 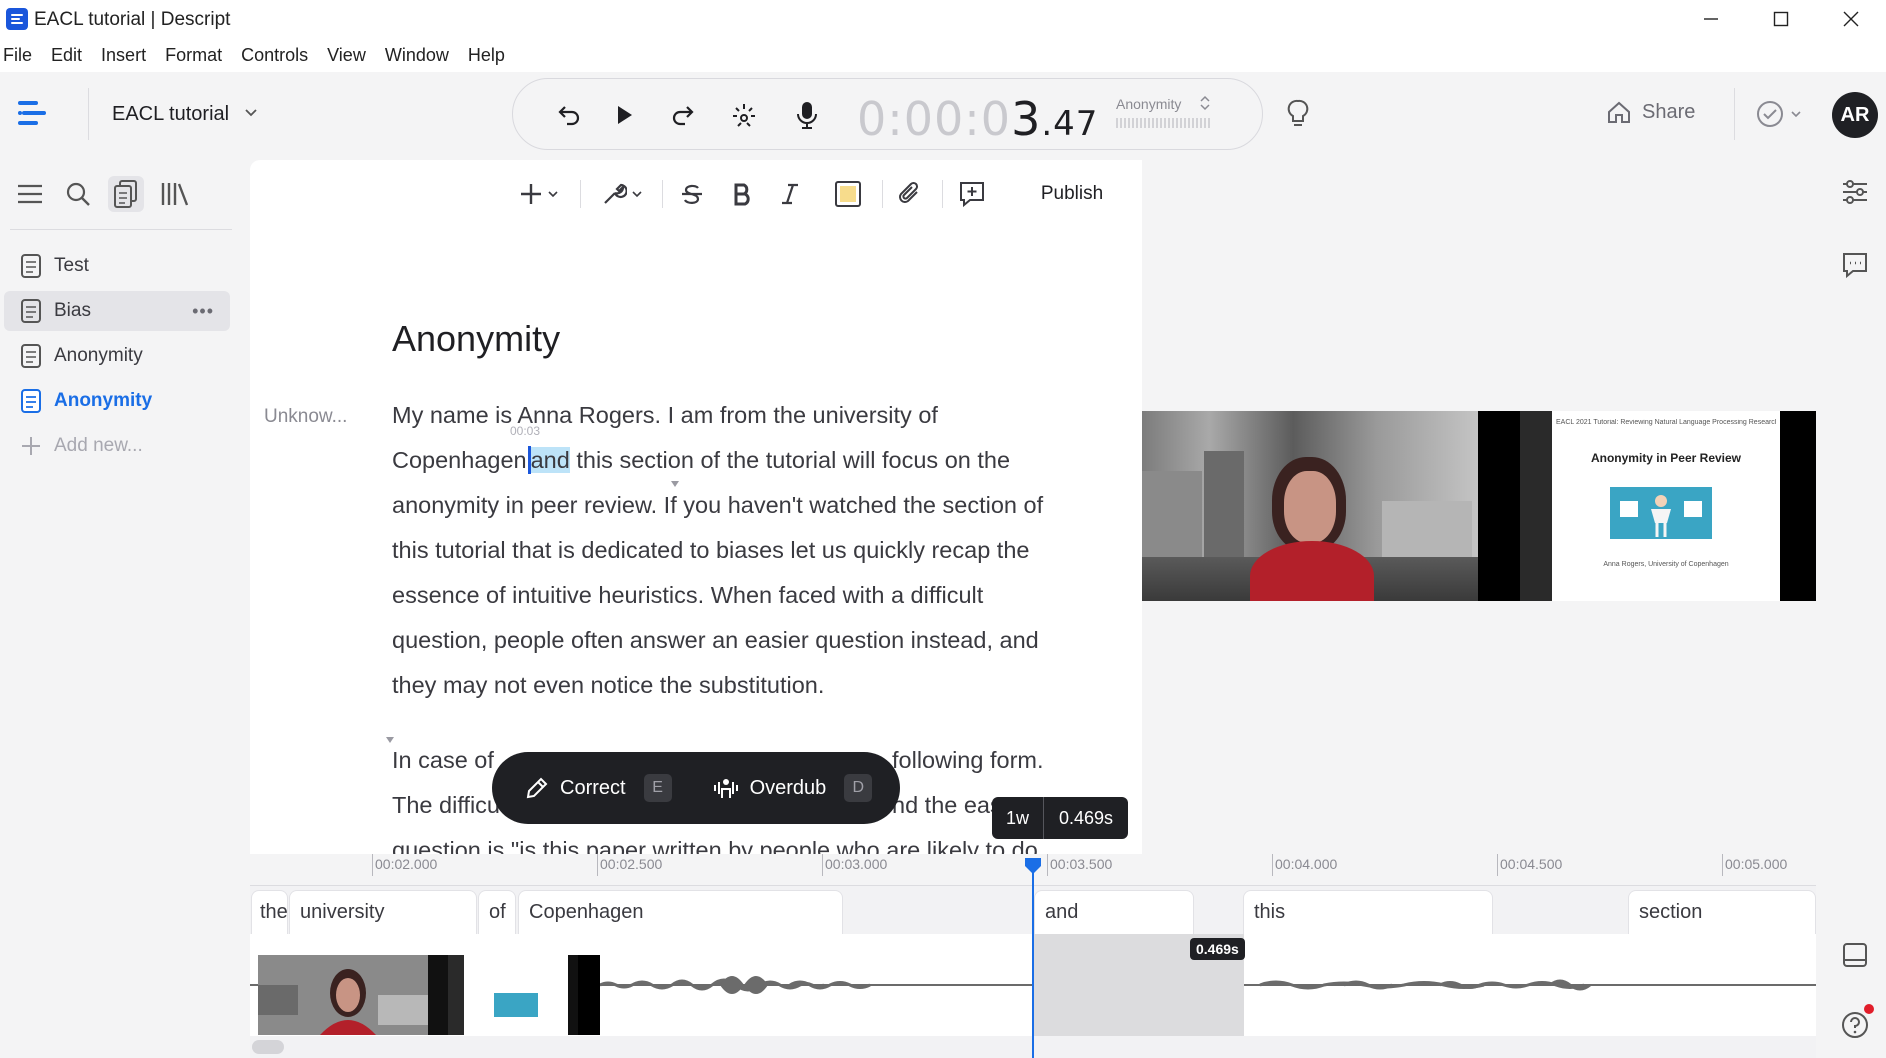 What do you see at coordinates (744, 115) in the screenshot?
I see `studio-sound-button` at bounding box center [744, 115].